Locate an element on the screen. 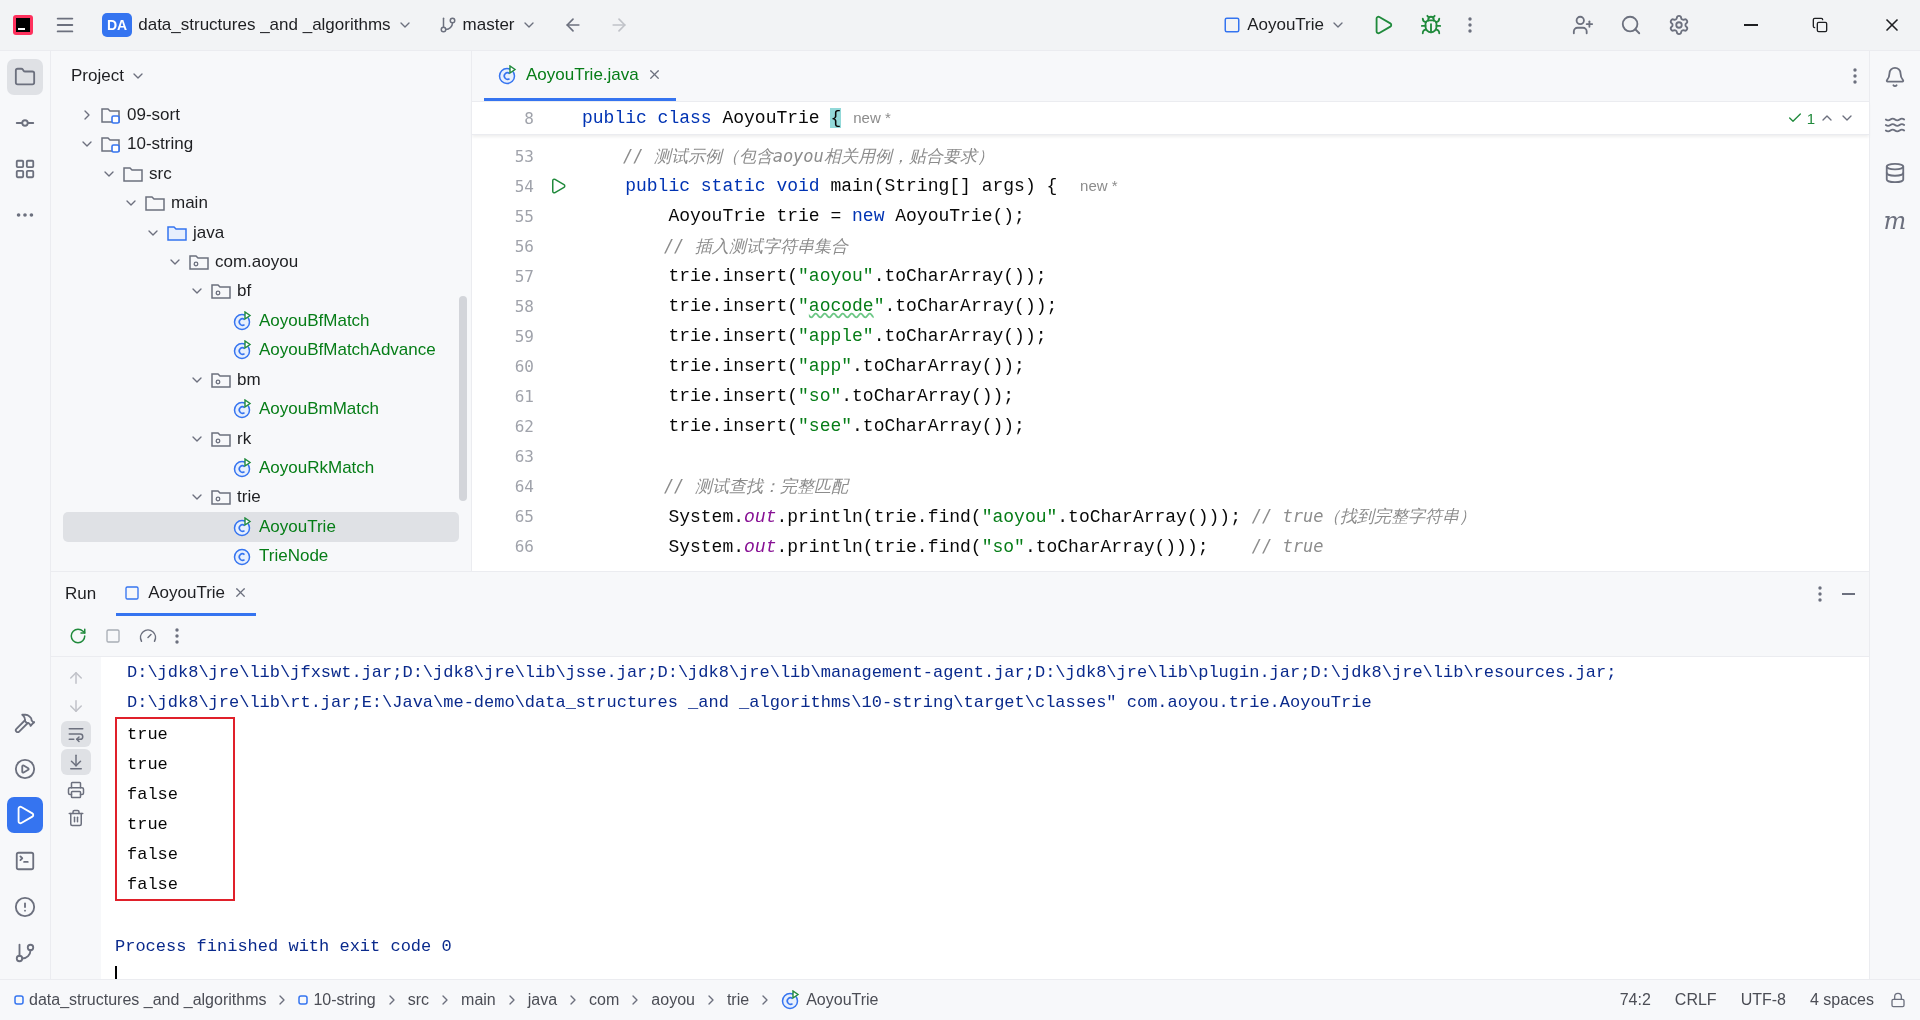 The height and width of the screenshot is (1020, 1920). line-number: 59 is located at coordinates (523, 336).